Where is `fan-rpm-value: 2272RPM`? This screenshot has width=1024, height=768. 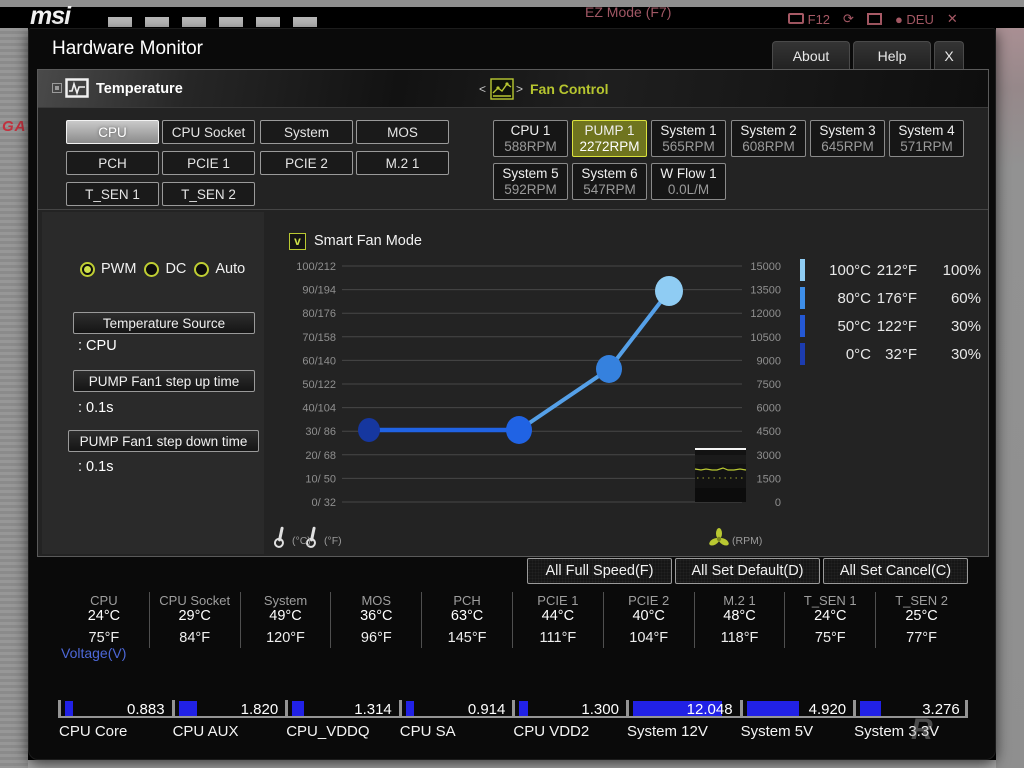
fan-rpm-value: 2272RPM is located at coordinates (609, 146).